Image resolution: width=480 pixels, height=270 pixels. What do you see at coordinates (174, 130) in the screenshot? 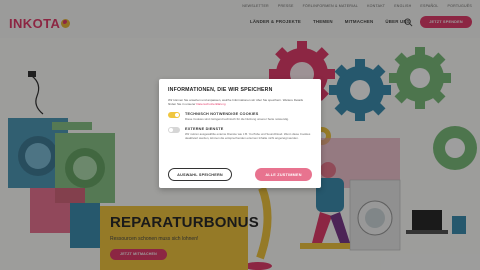
I see `external-services-toggle` at bounding box center [174, 130].